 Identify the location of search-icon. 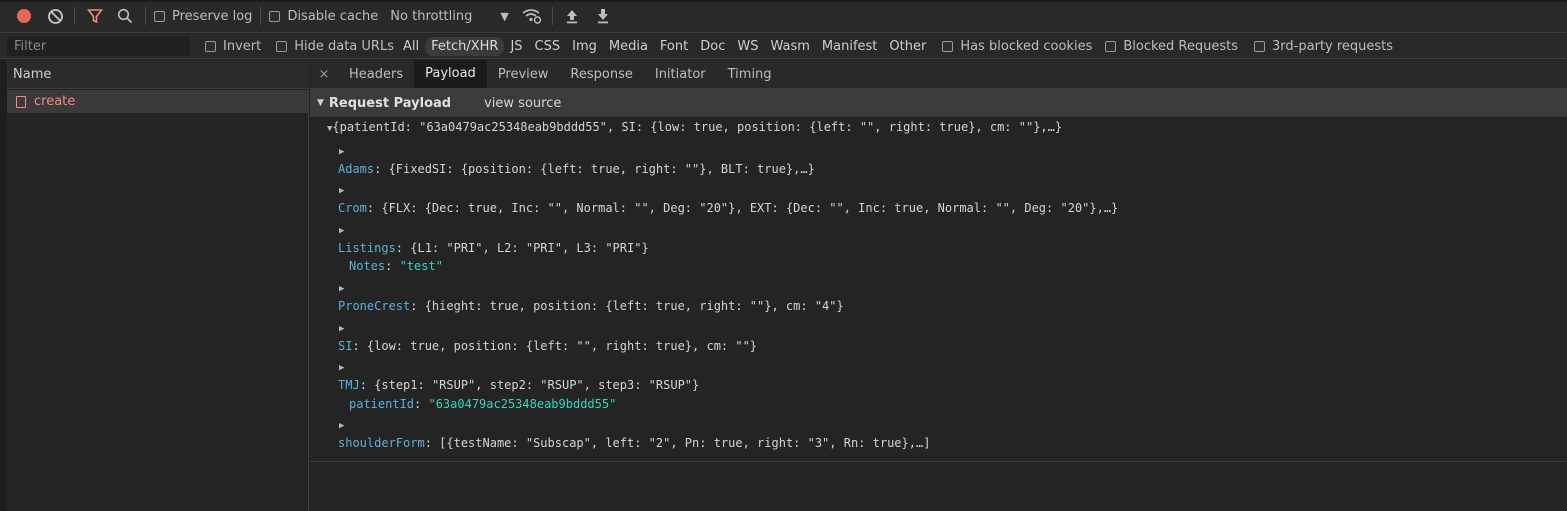
(125, 16).